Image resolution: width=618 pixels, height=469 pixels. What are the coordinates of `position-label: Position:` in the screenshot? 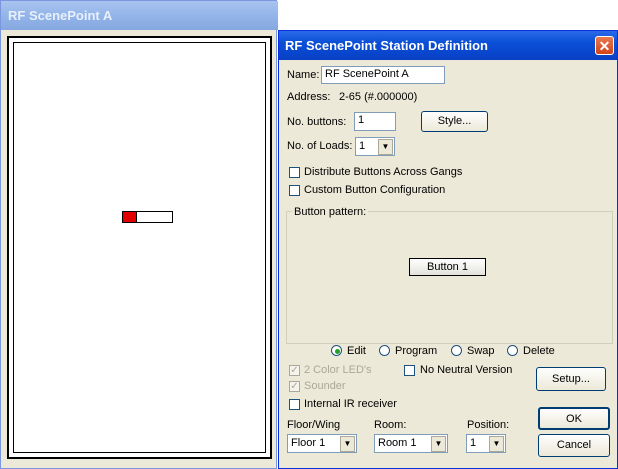 It's located at (488, 425).